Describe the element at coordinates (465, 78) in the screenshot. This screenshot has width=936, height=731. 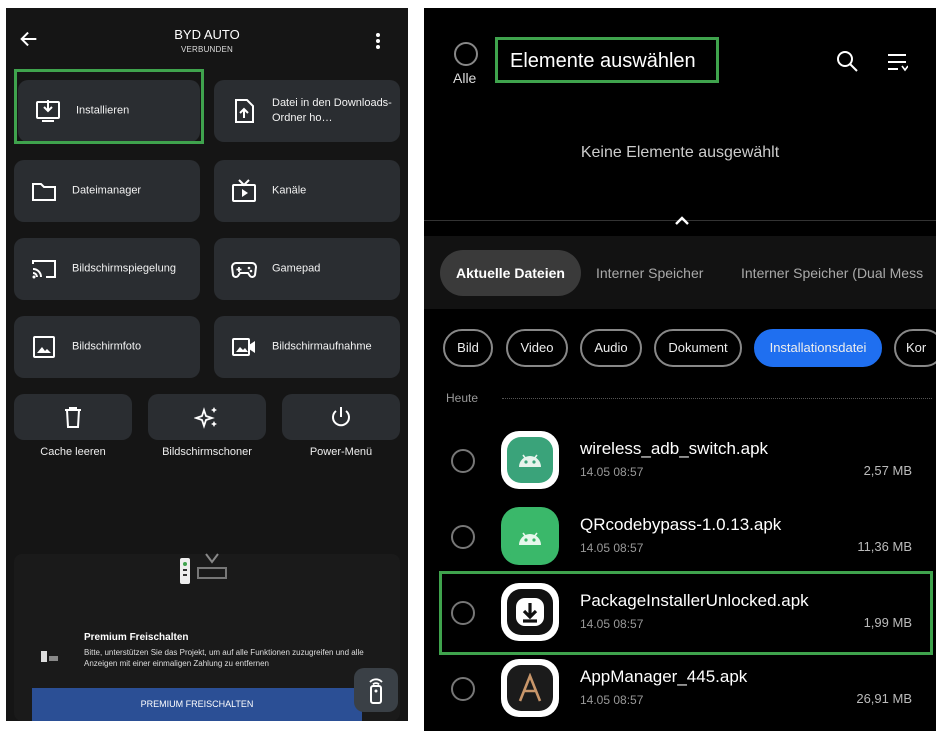
I see `select-all-label: Alle` at that location.